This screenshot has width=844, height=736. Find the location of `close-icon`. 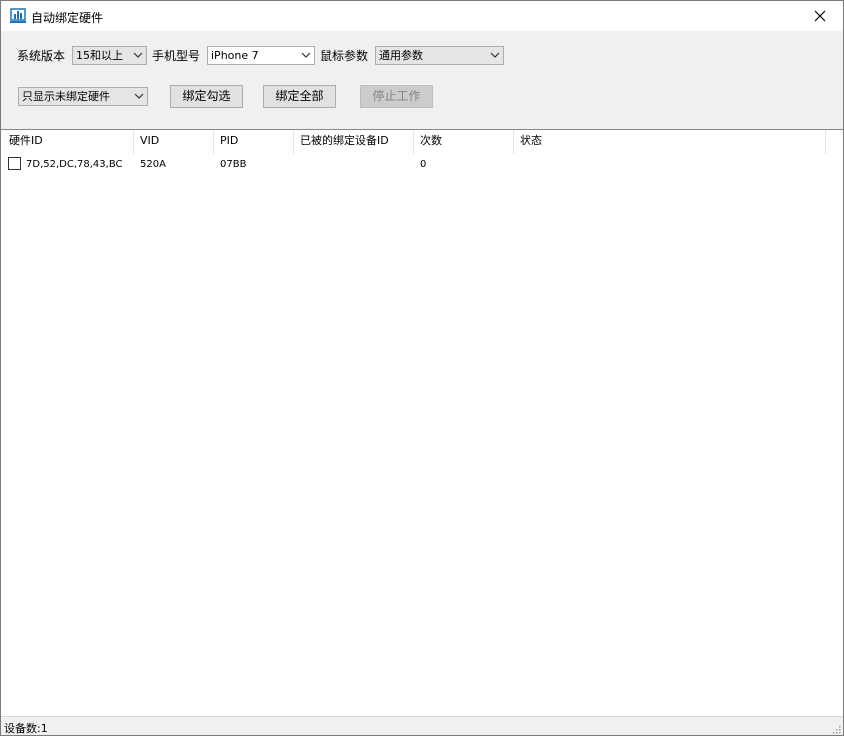

close-icon is located at coordinates (820, 16).